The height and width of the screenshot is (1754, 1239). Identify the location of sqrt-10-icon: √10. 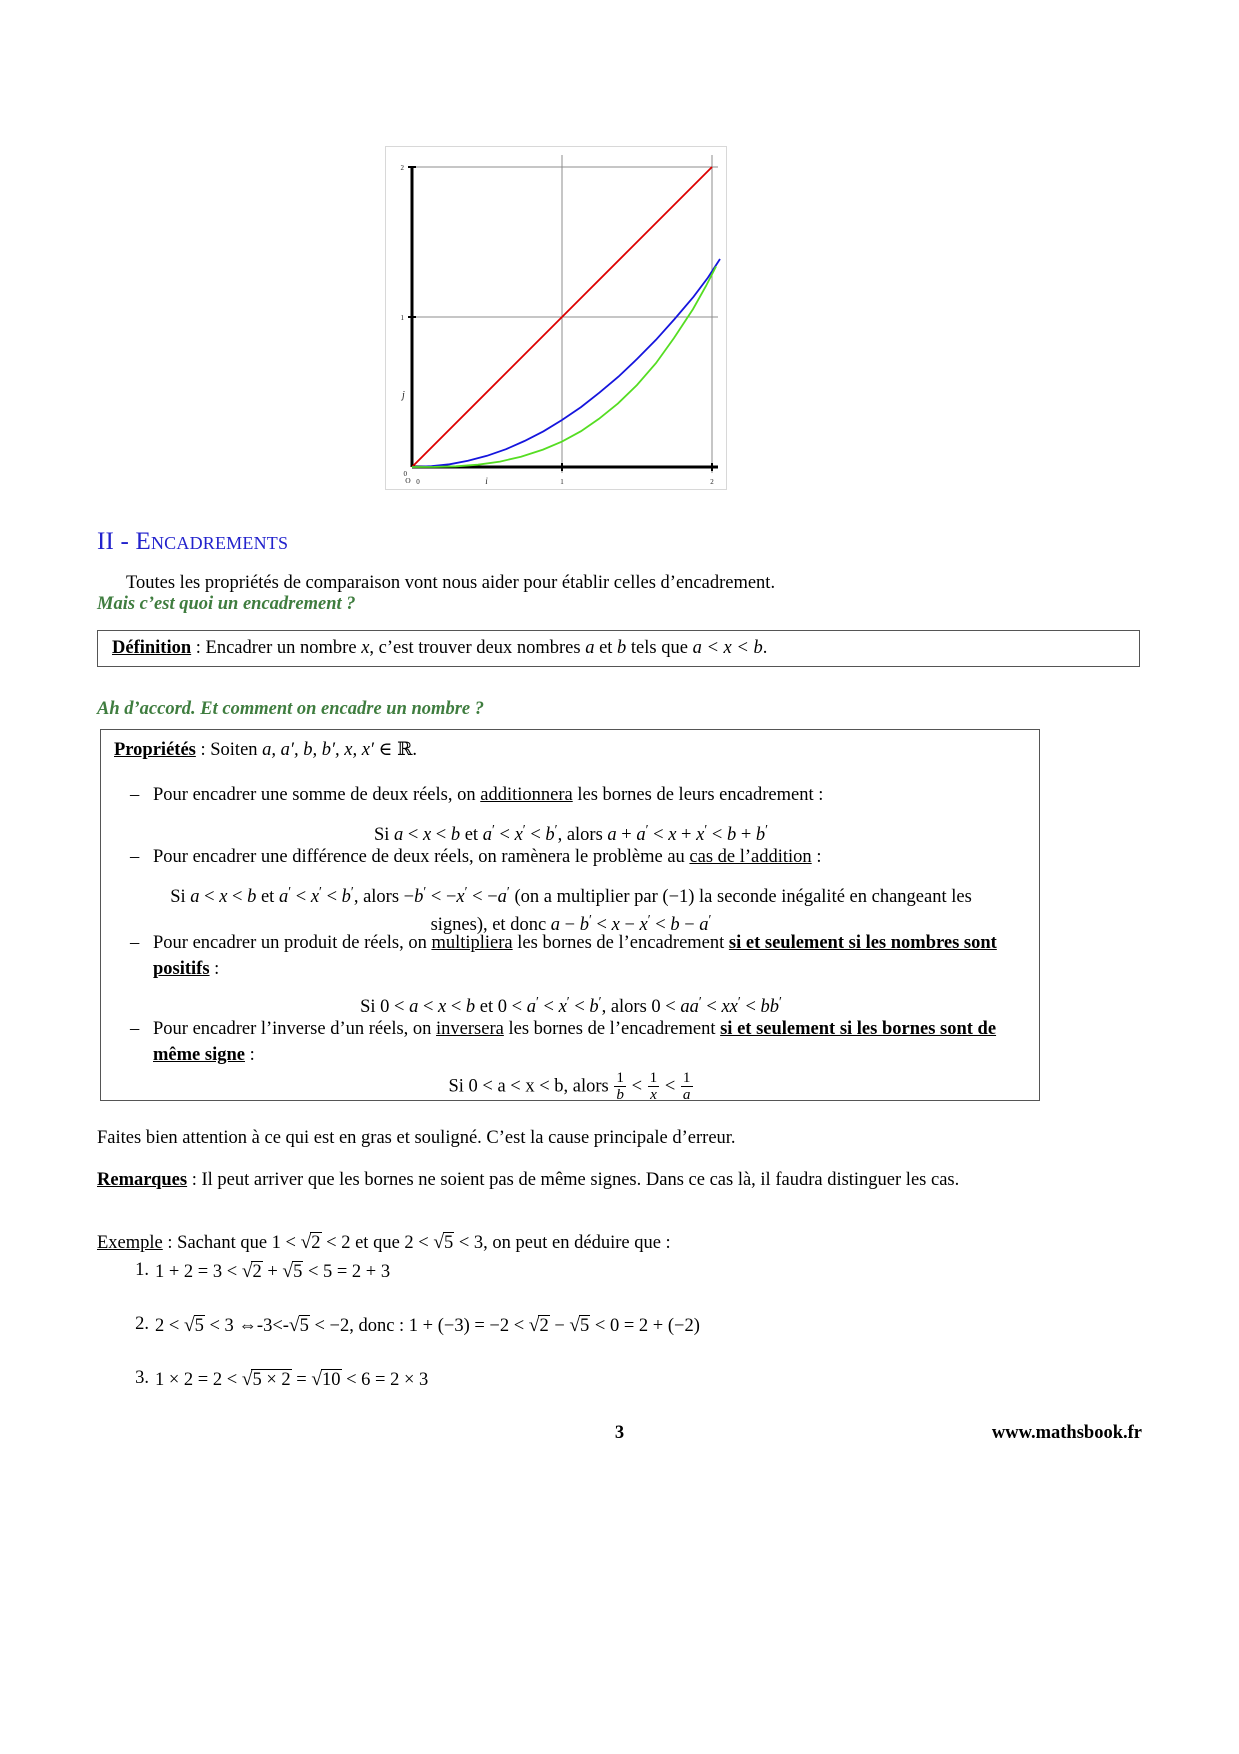
(326, 1379).